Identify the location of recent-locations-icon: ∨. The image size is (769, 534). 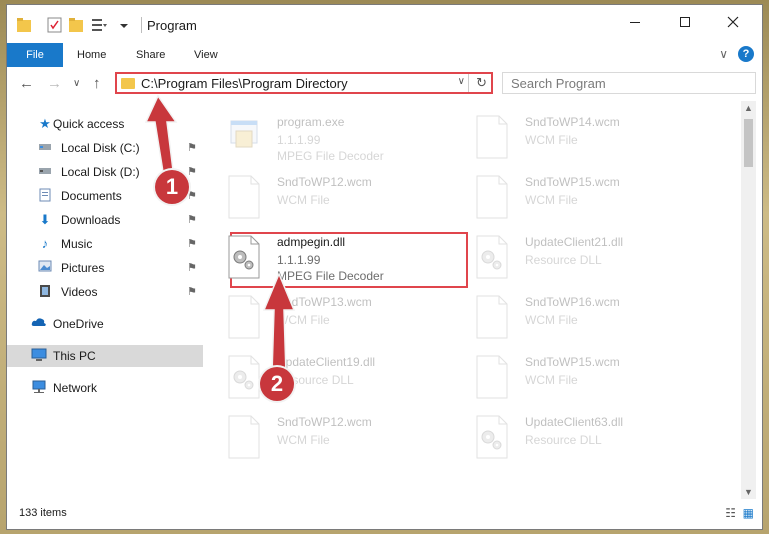
(76, 83).